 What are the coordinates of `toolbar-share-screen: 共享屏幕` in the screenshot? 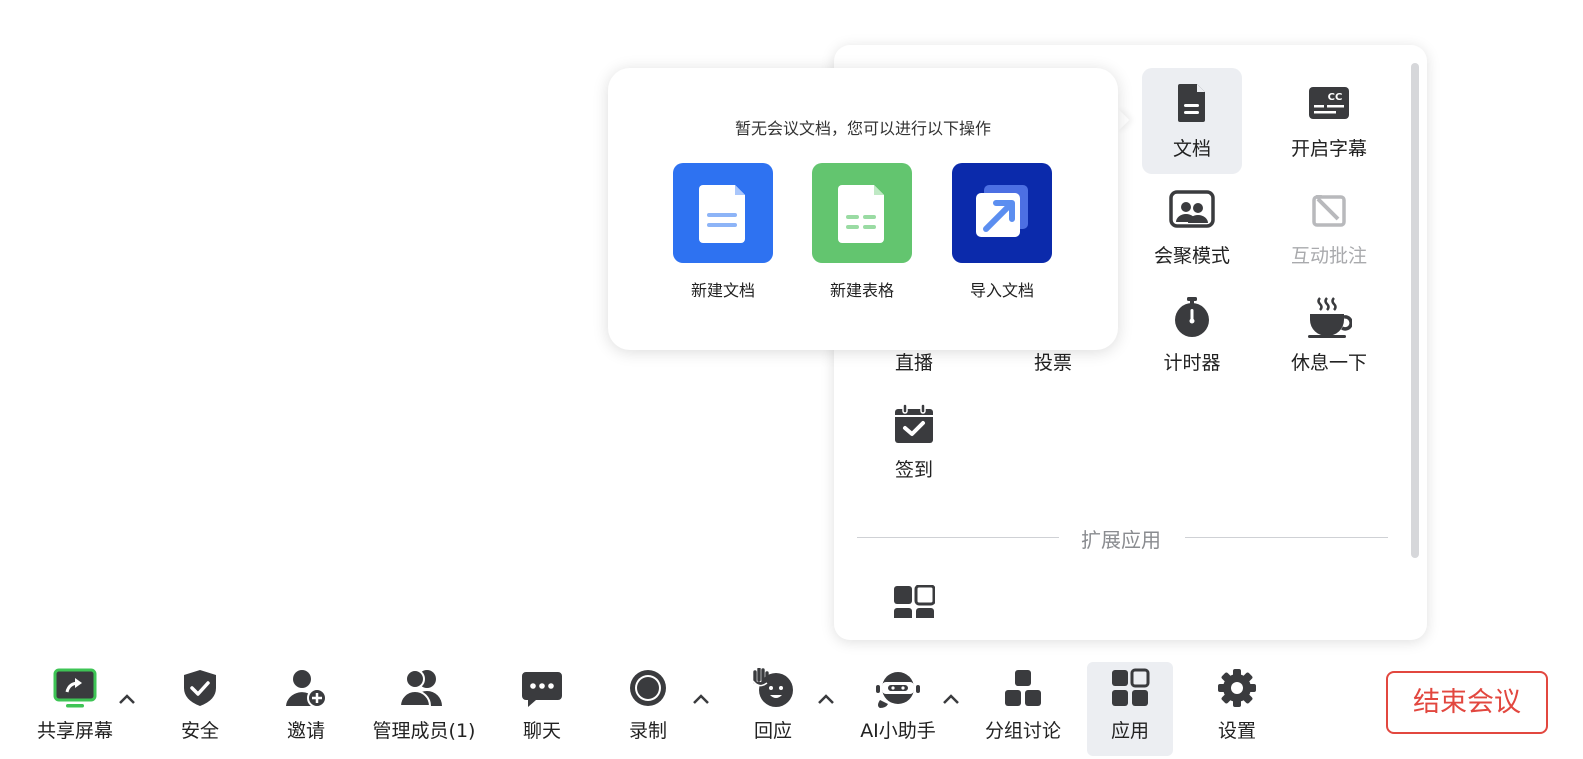 It's located at (75, 709).